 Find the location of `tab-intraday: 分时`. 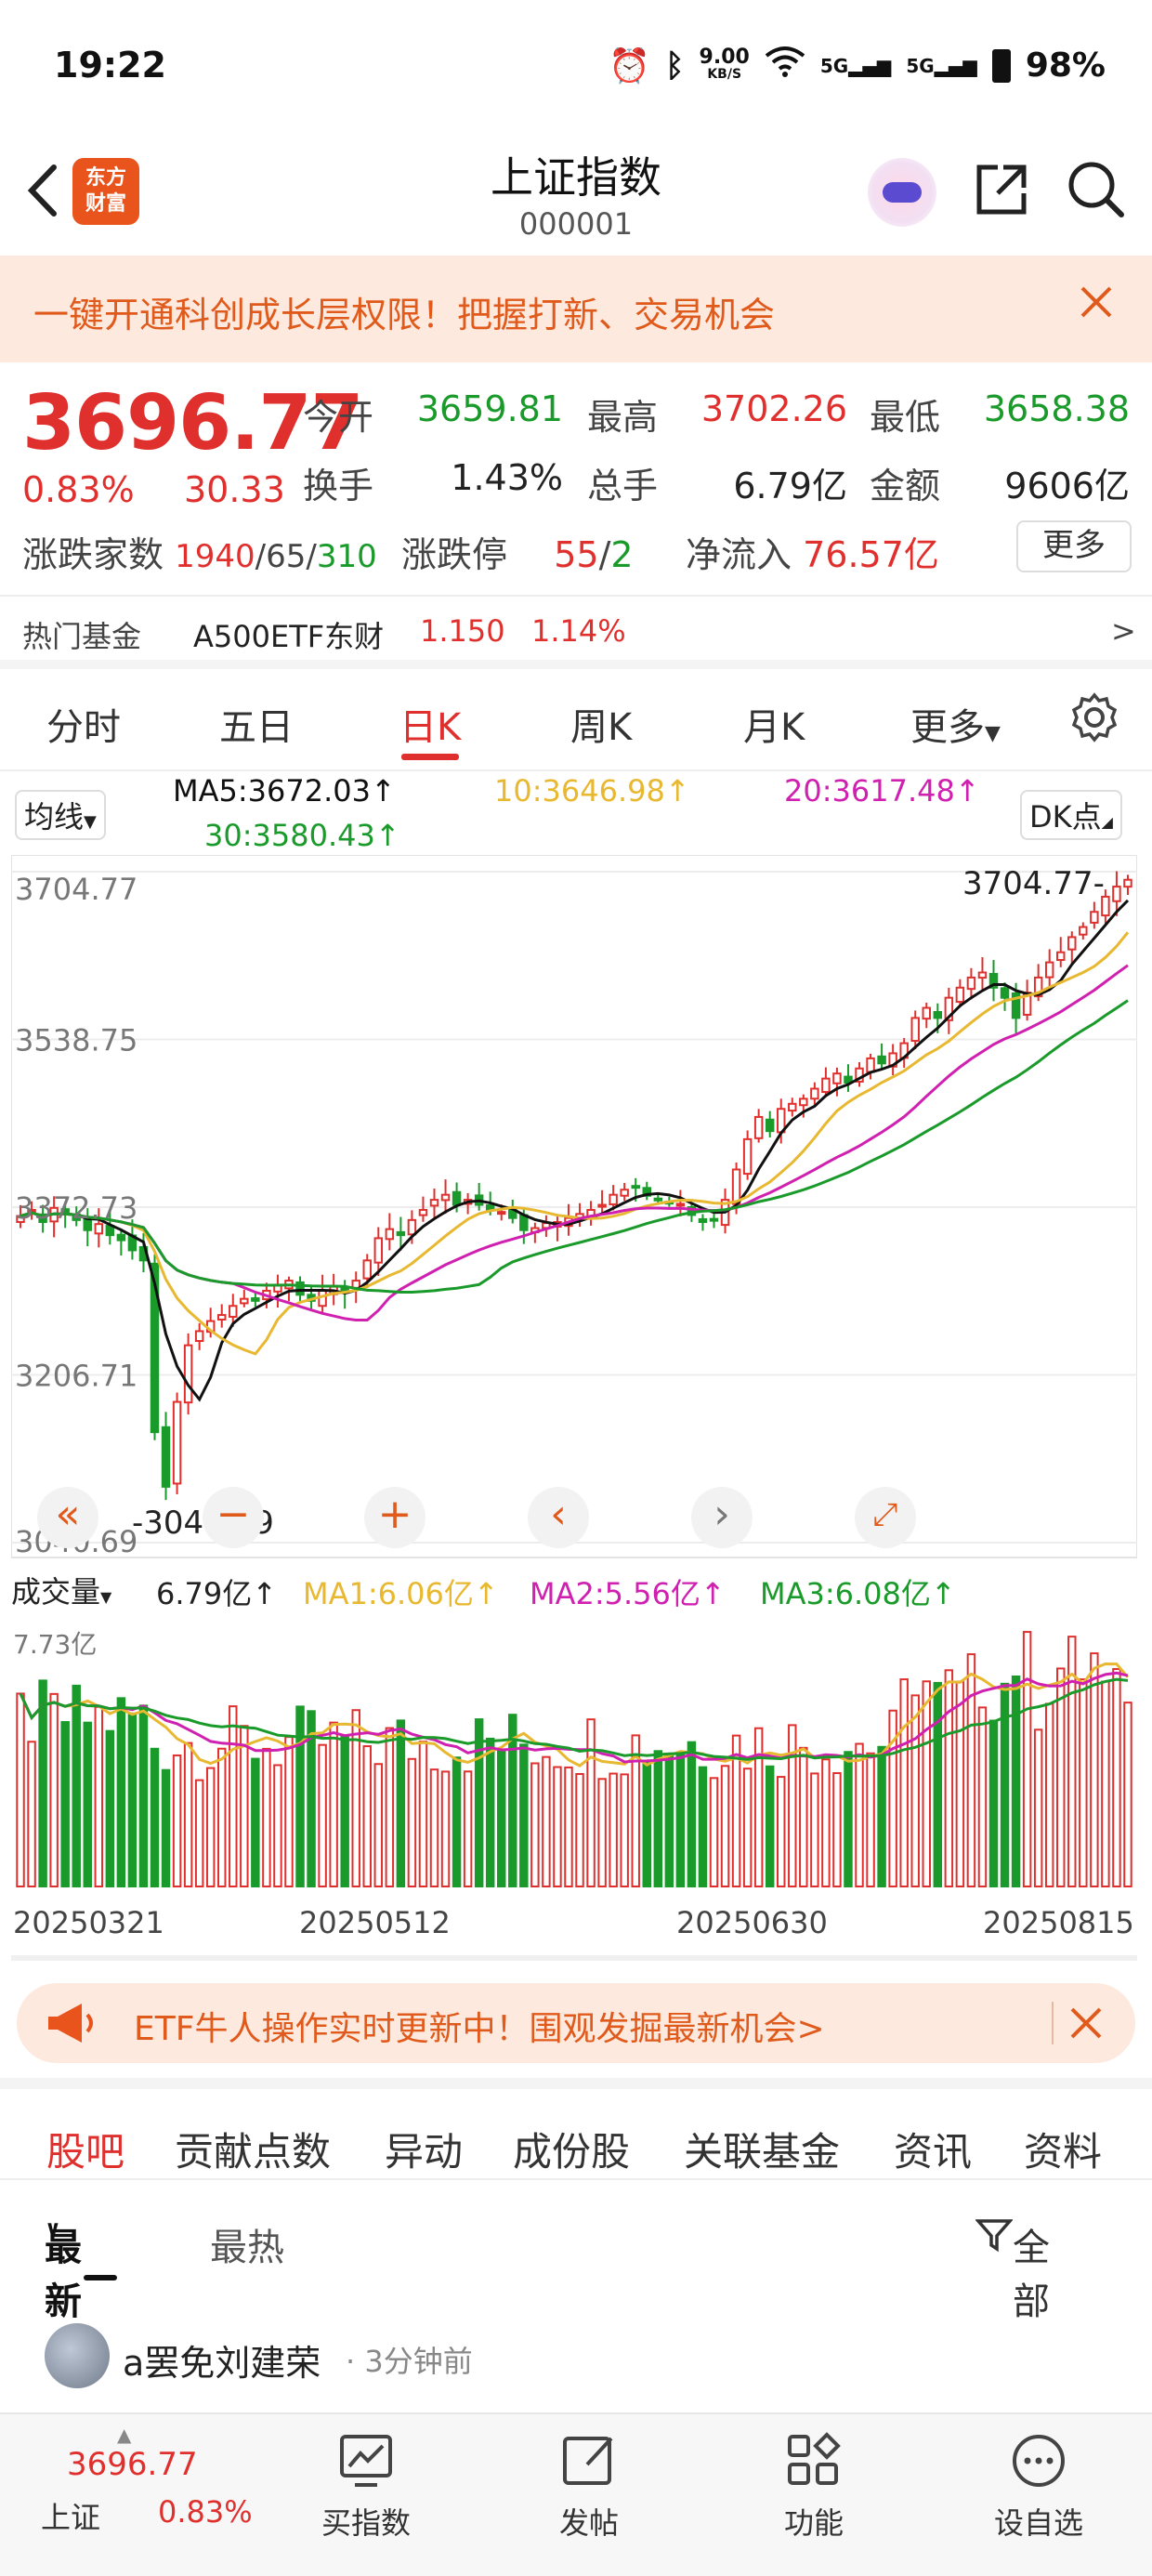

tab-intraday: 分时 is located at coordinates (83, 724).